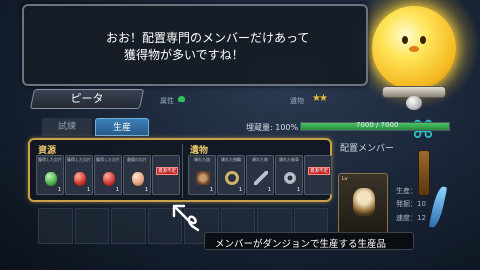 This screenshot has height=270, width=480. What do you see at coordinates (289, 159) in the screenshot?
I see `slot-label: 壊れた歯車` at bounding box center [289, 159].